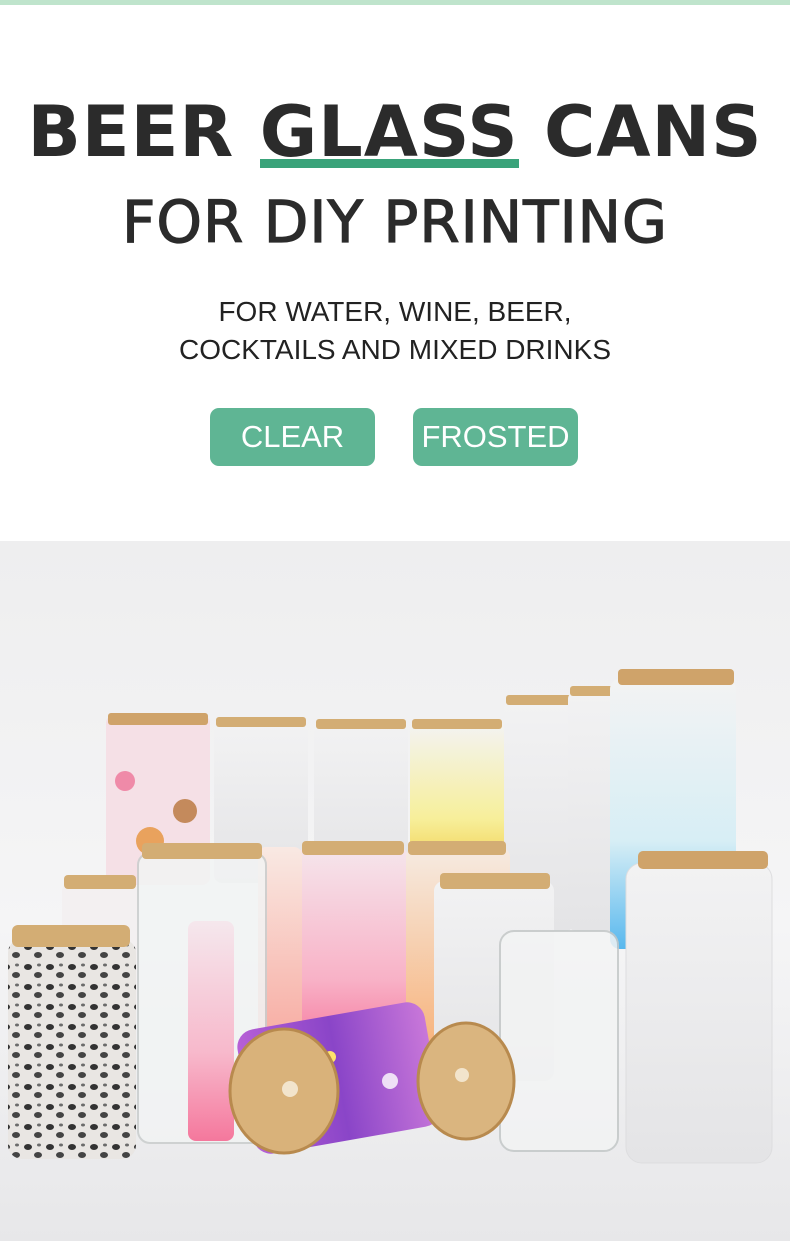  What do you see at coordinates (292, 437) in the screenshot?
I see `option-clear-button: CLEAR` at bounding box center [292, 437].